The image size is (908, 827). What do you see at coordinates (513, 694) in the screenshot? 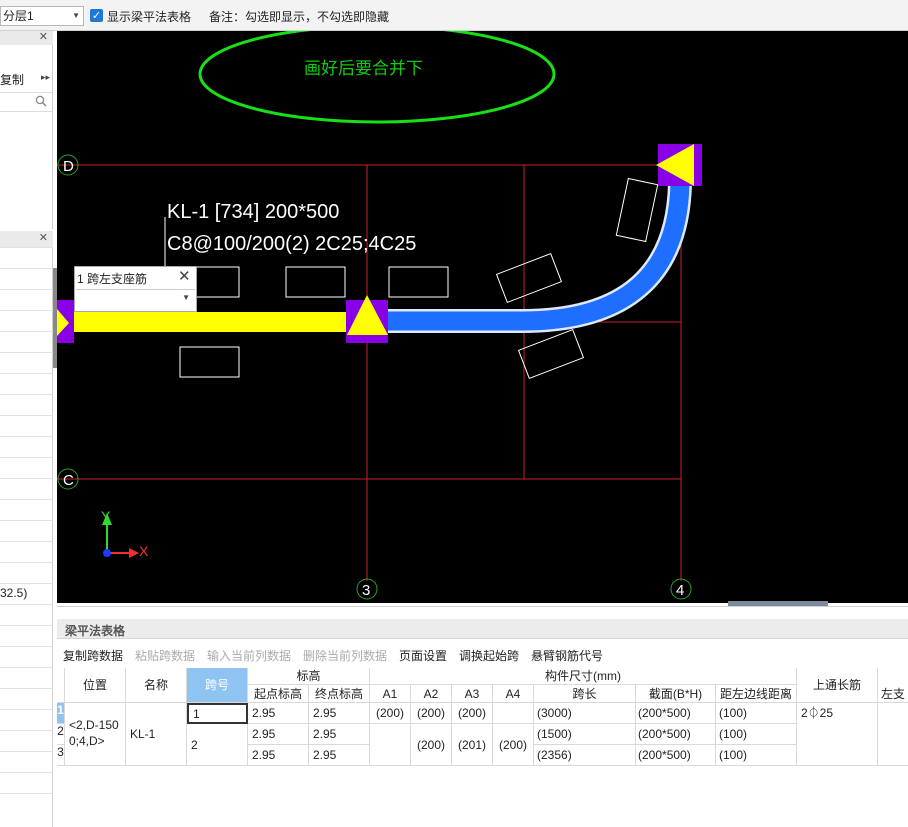
I see `header-a4: A4` at bounding box center [513, 694].